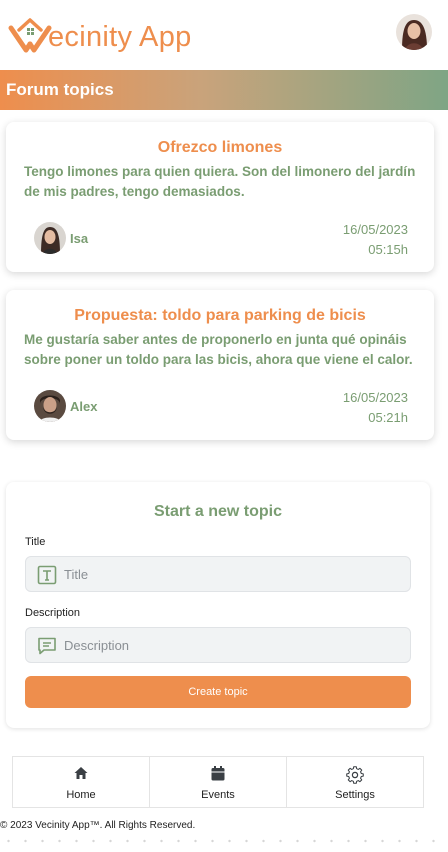 The image size is (448, 852). Describe the element at coordinates (218, 795) in the screenshot. I see `nav-events-label: Events` at that location.